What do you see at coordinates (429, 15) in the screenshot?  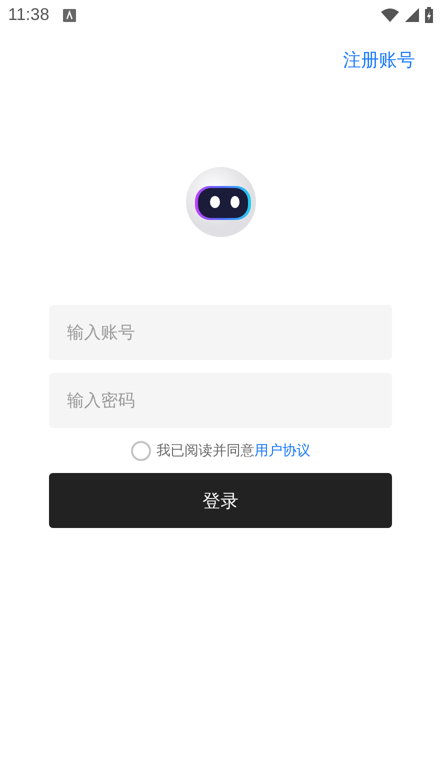 I see `battery-icon` at bounding box center [429, 15].